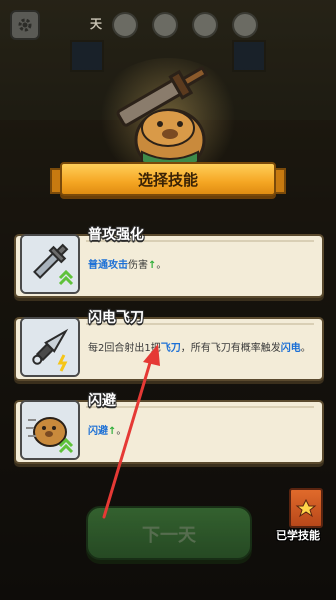 The image size is (336, 600). I want to click on sword-icon, so click(50, 264).